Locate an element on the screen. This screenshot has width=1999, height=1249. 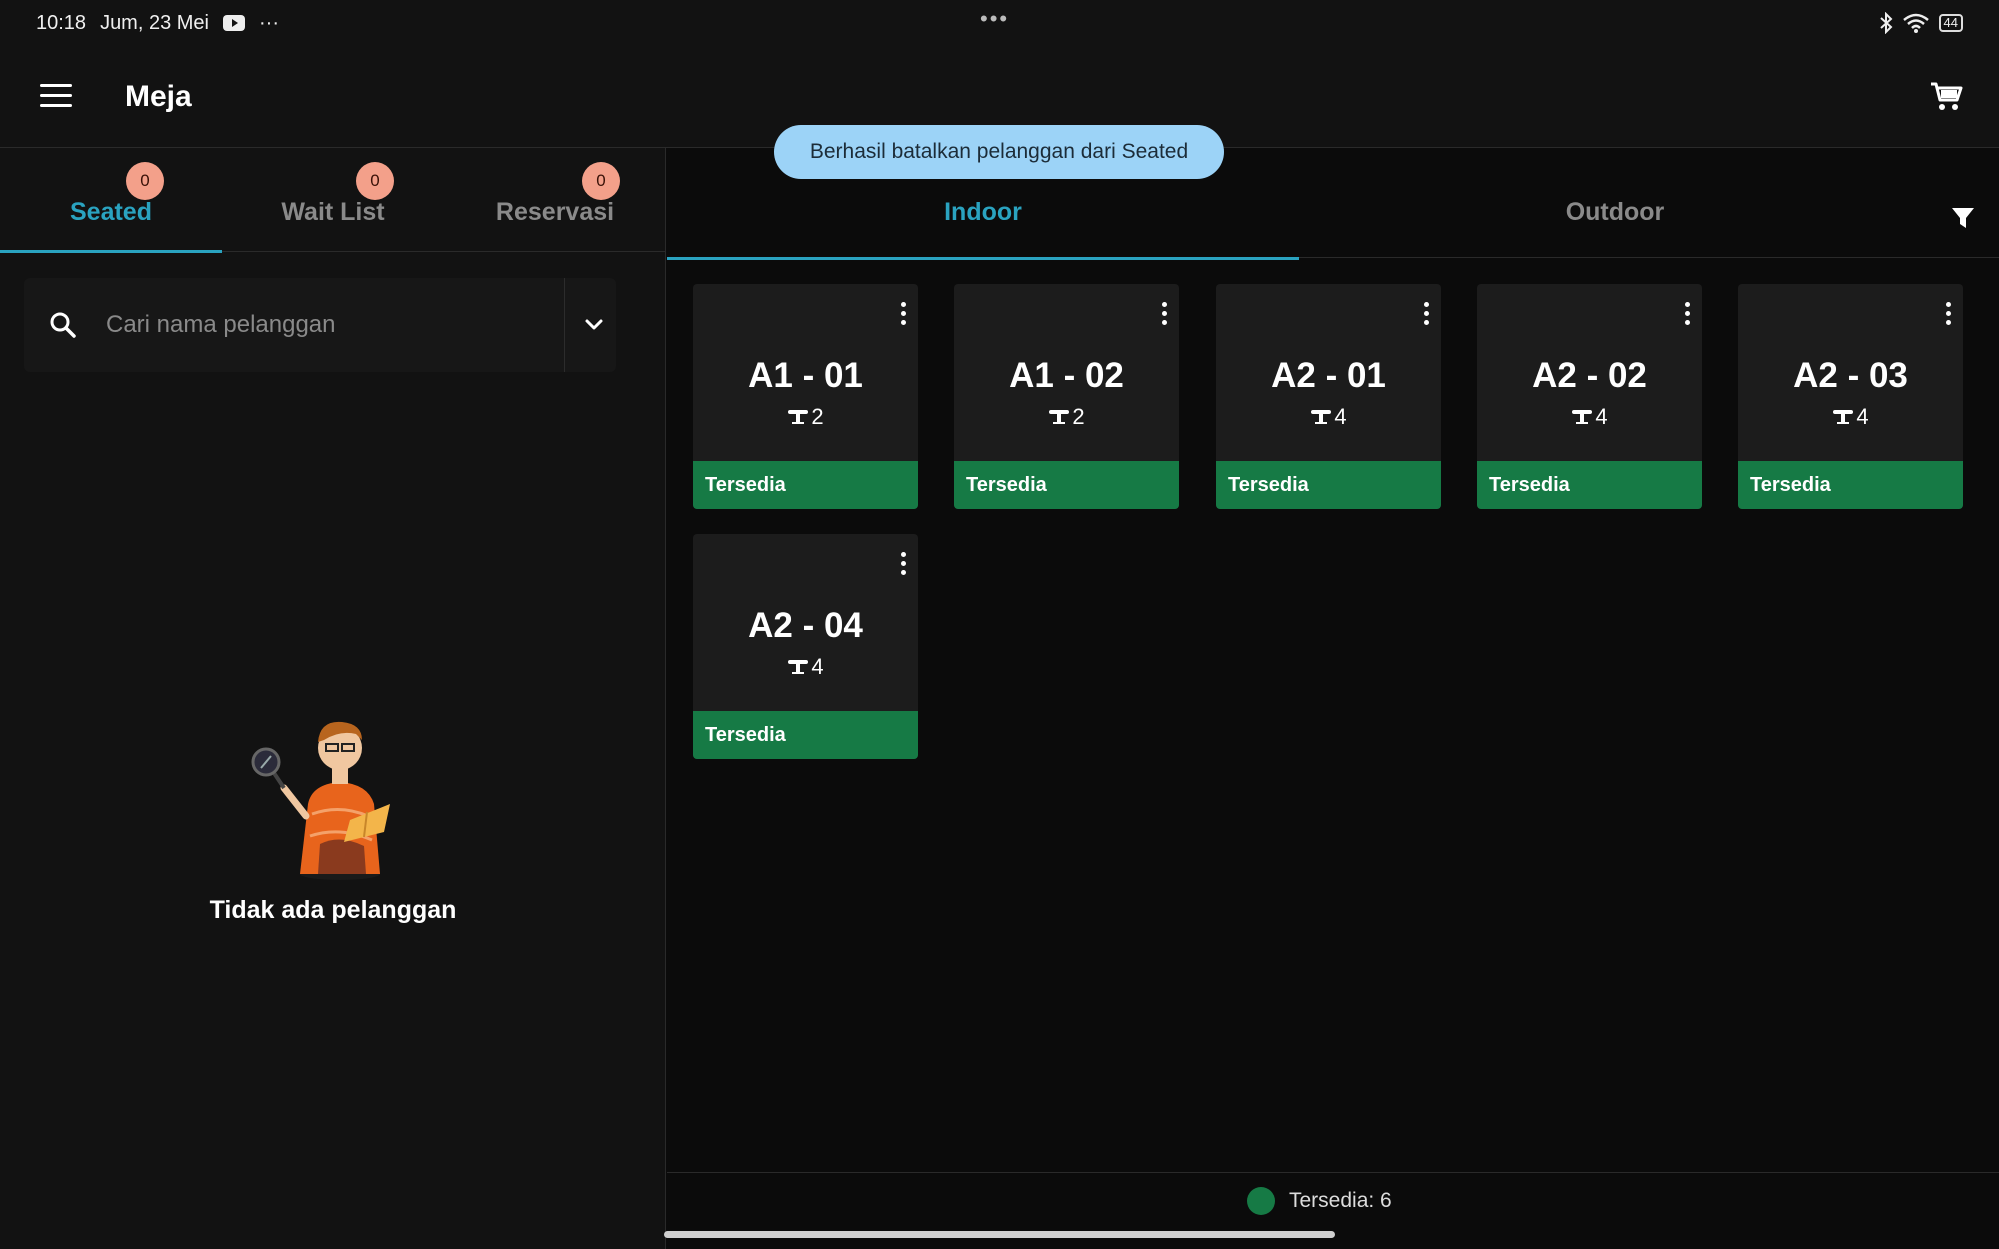
hamburger-menu-icon is located at coordinates (56, 96).